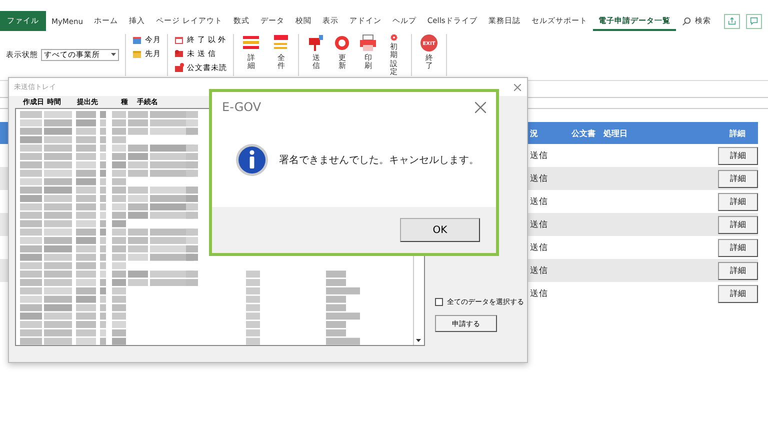 Image resolution: width=768 pixels, height=432 pixels. What do you see at coordinates (534, 133) in the screenshot?
I see `column-header: 況` at bounding box center [534, 133].